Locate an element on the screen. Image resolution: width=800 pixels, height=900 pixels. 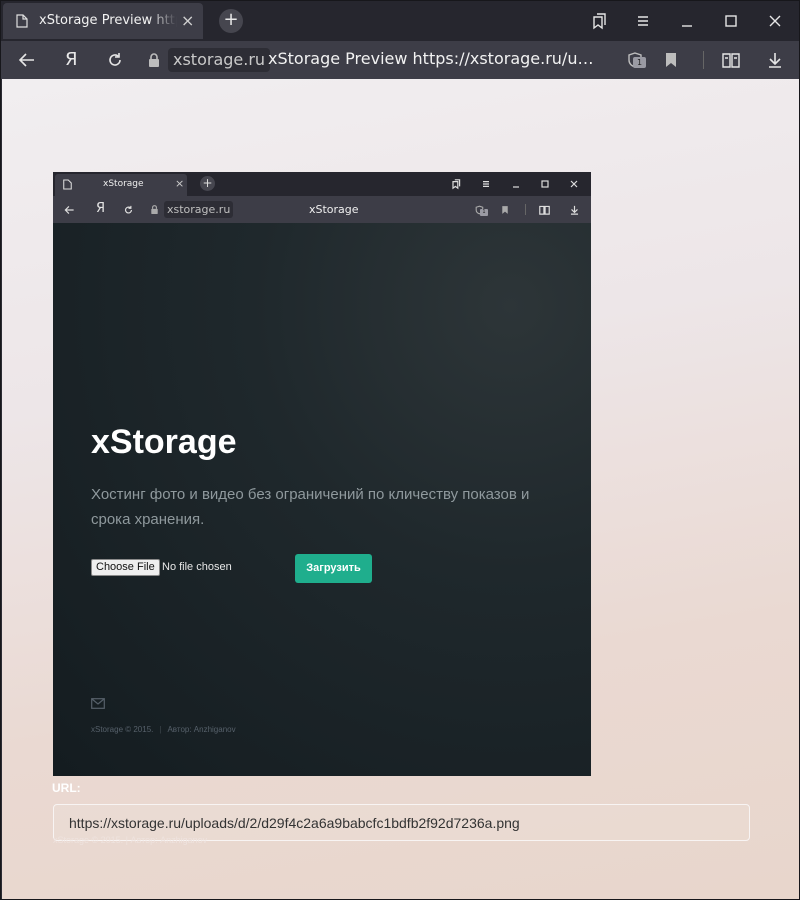
footer-author: Автор: Anzhiganov is located at coordinates (201, 729).